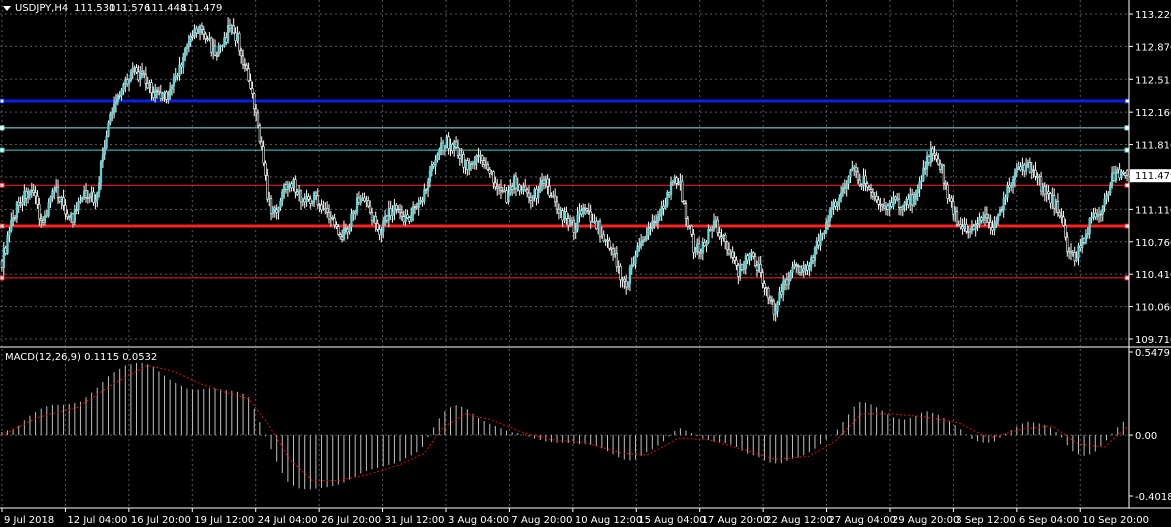  Describe the element at coordinates (7, 8) in the screenshot. I see `collapse-arrow-icon` at that location.